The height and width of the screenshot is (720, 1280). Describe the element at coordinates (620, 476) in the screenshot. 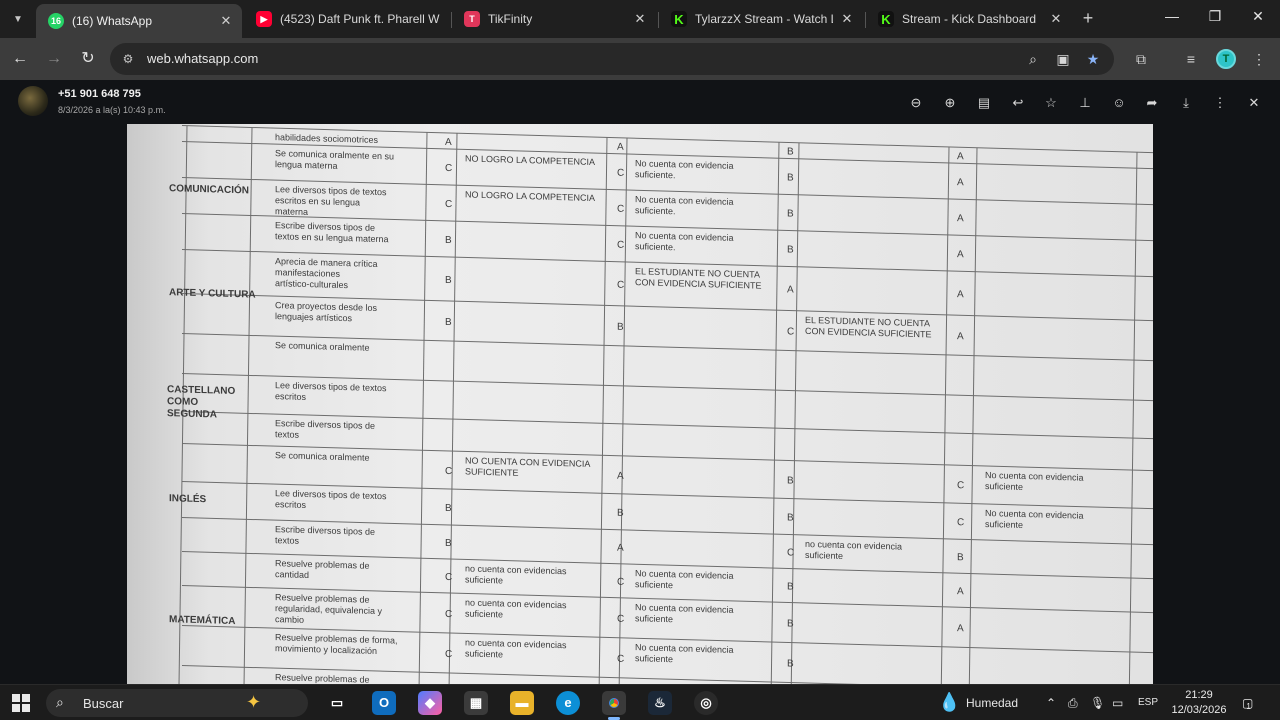

I see `grade-2: A` at that location.